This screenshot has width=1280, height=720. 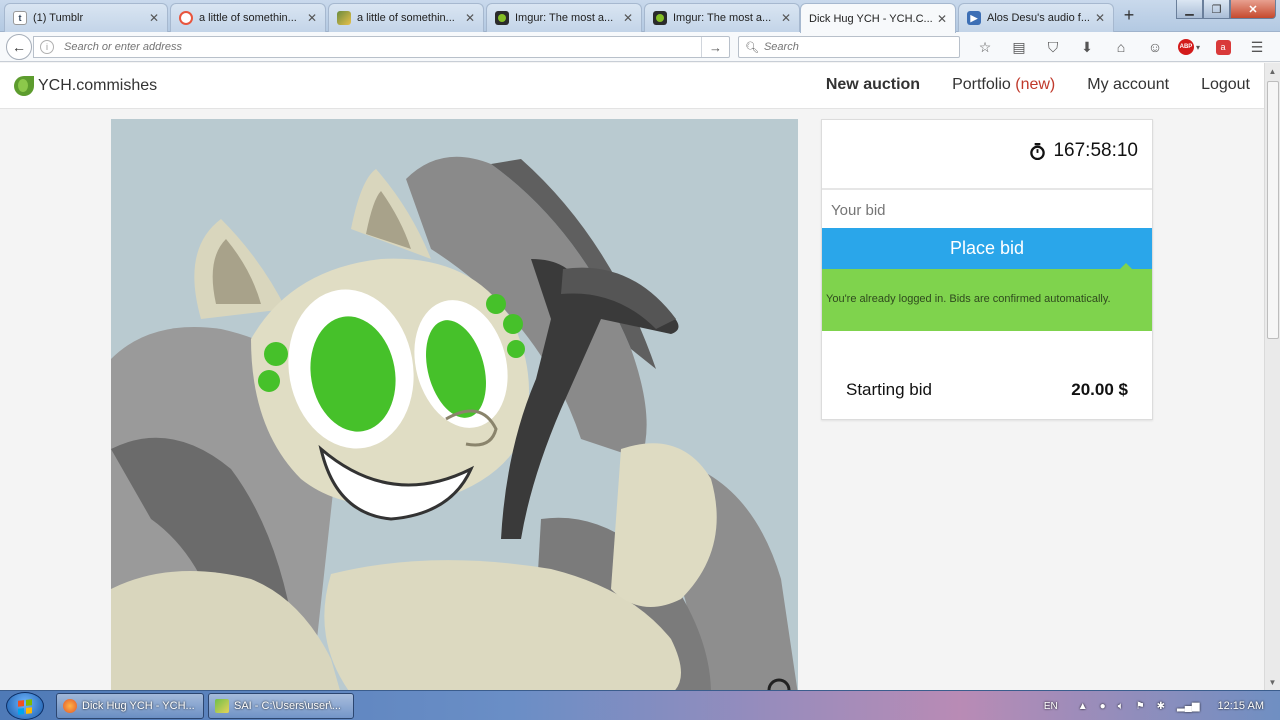 I want to click on home-icon: ⌂, so click(x=1121, y=47).